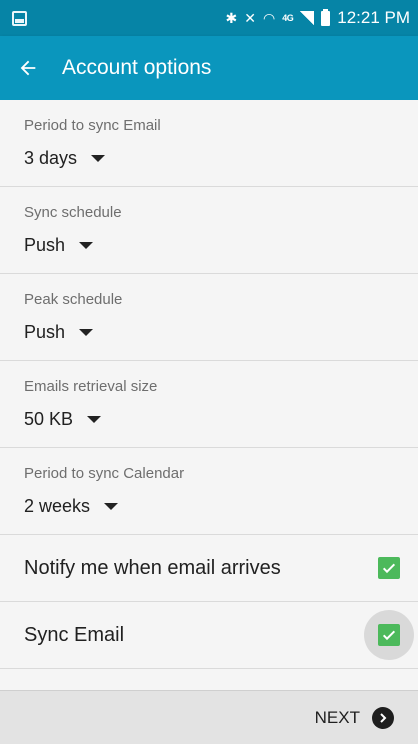 The height and width of the screenshot is (744, 418). What do you see at coordinates (209, 143) in the screenshot?
I see `setting-period-sync-email: Period to sync Email 3 days` at bounding box center [209, 143].